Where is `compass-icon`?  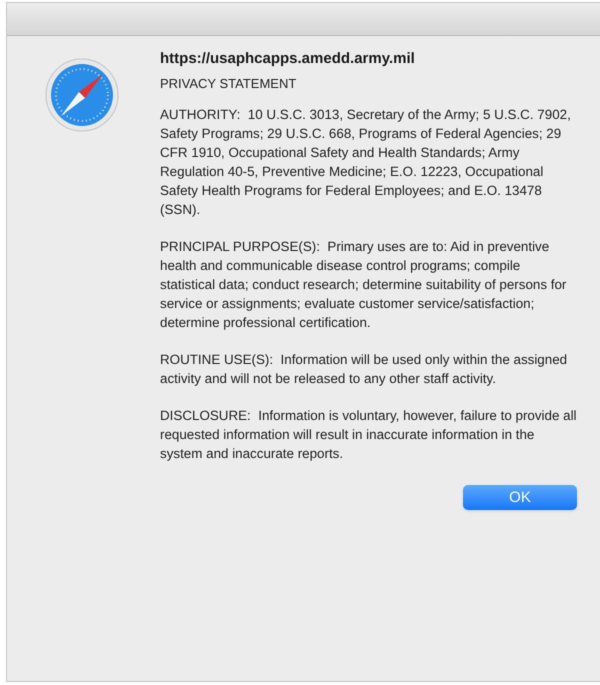 compass-icon is located at coordinates (82, 95).